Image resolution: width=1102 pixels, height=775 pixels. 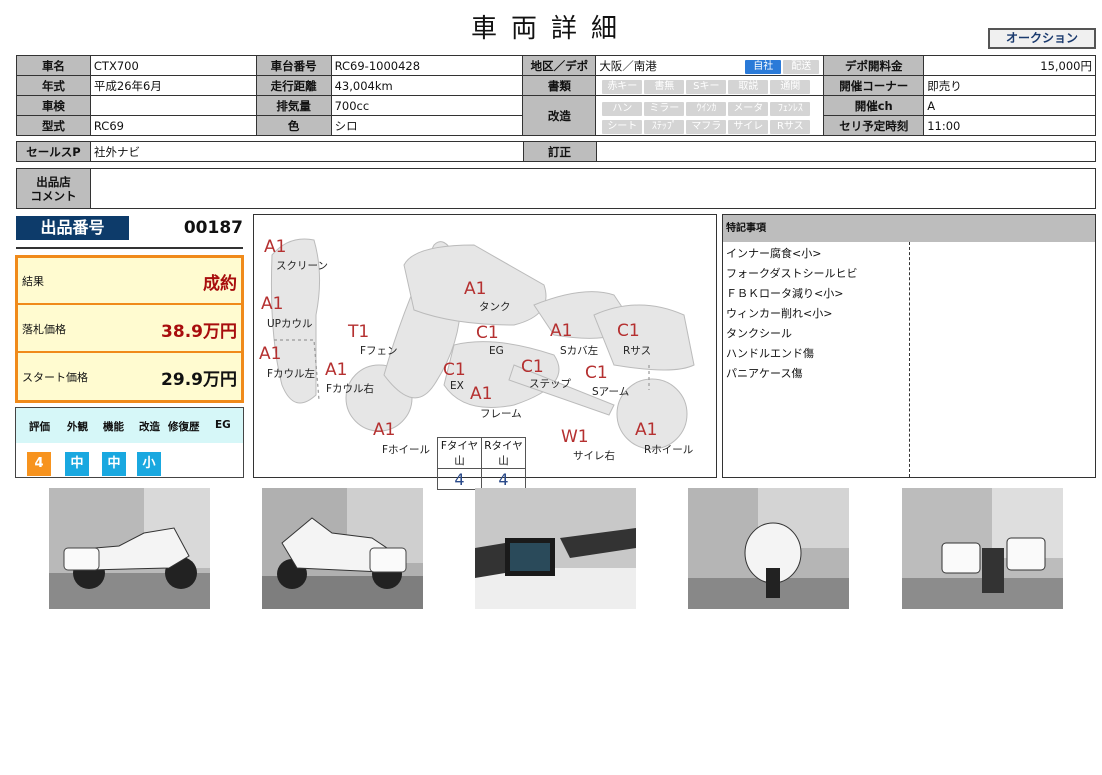 I want to click on corner-value: 即売り, so click(x=1009, y=85).